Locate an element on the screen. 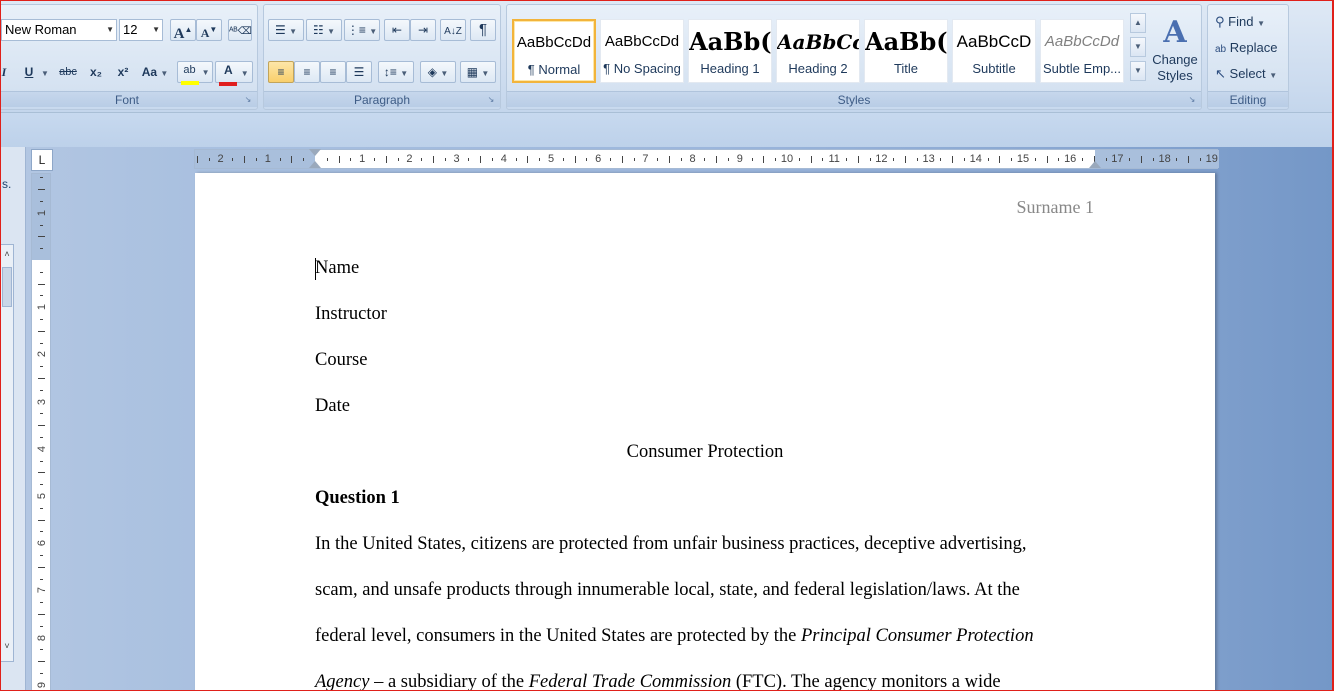 The height and width of the screenshot is (691, 1334). ruler-number: 5 is located at coordinates (42, 496).